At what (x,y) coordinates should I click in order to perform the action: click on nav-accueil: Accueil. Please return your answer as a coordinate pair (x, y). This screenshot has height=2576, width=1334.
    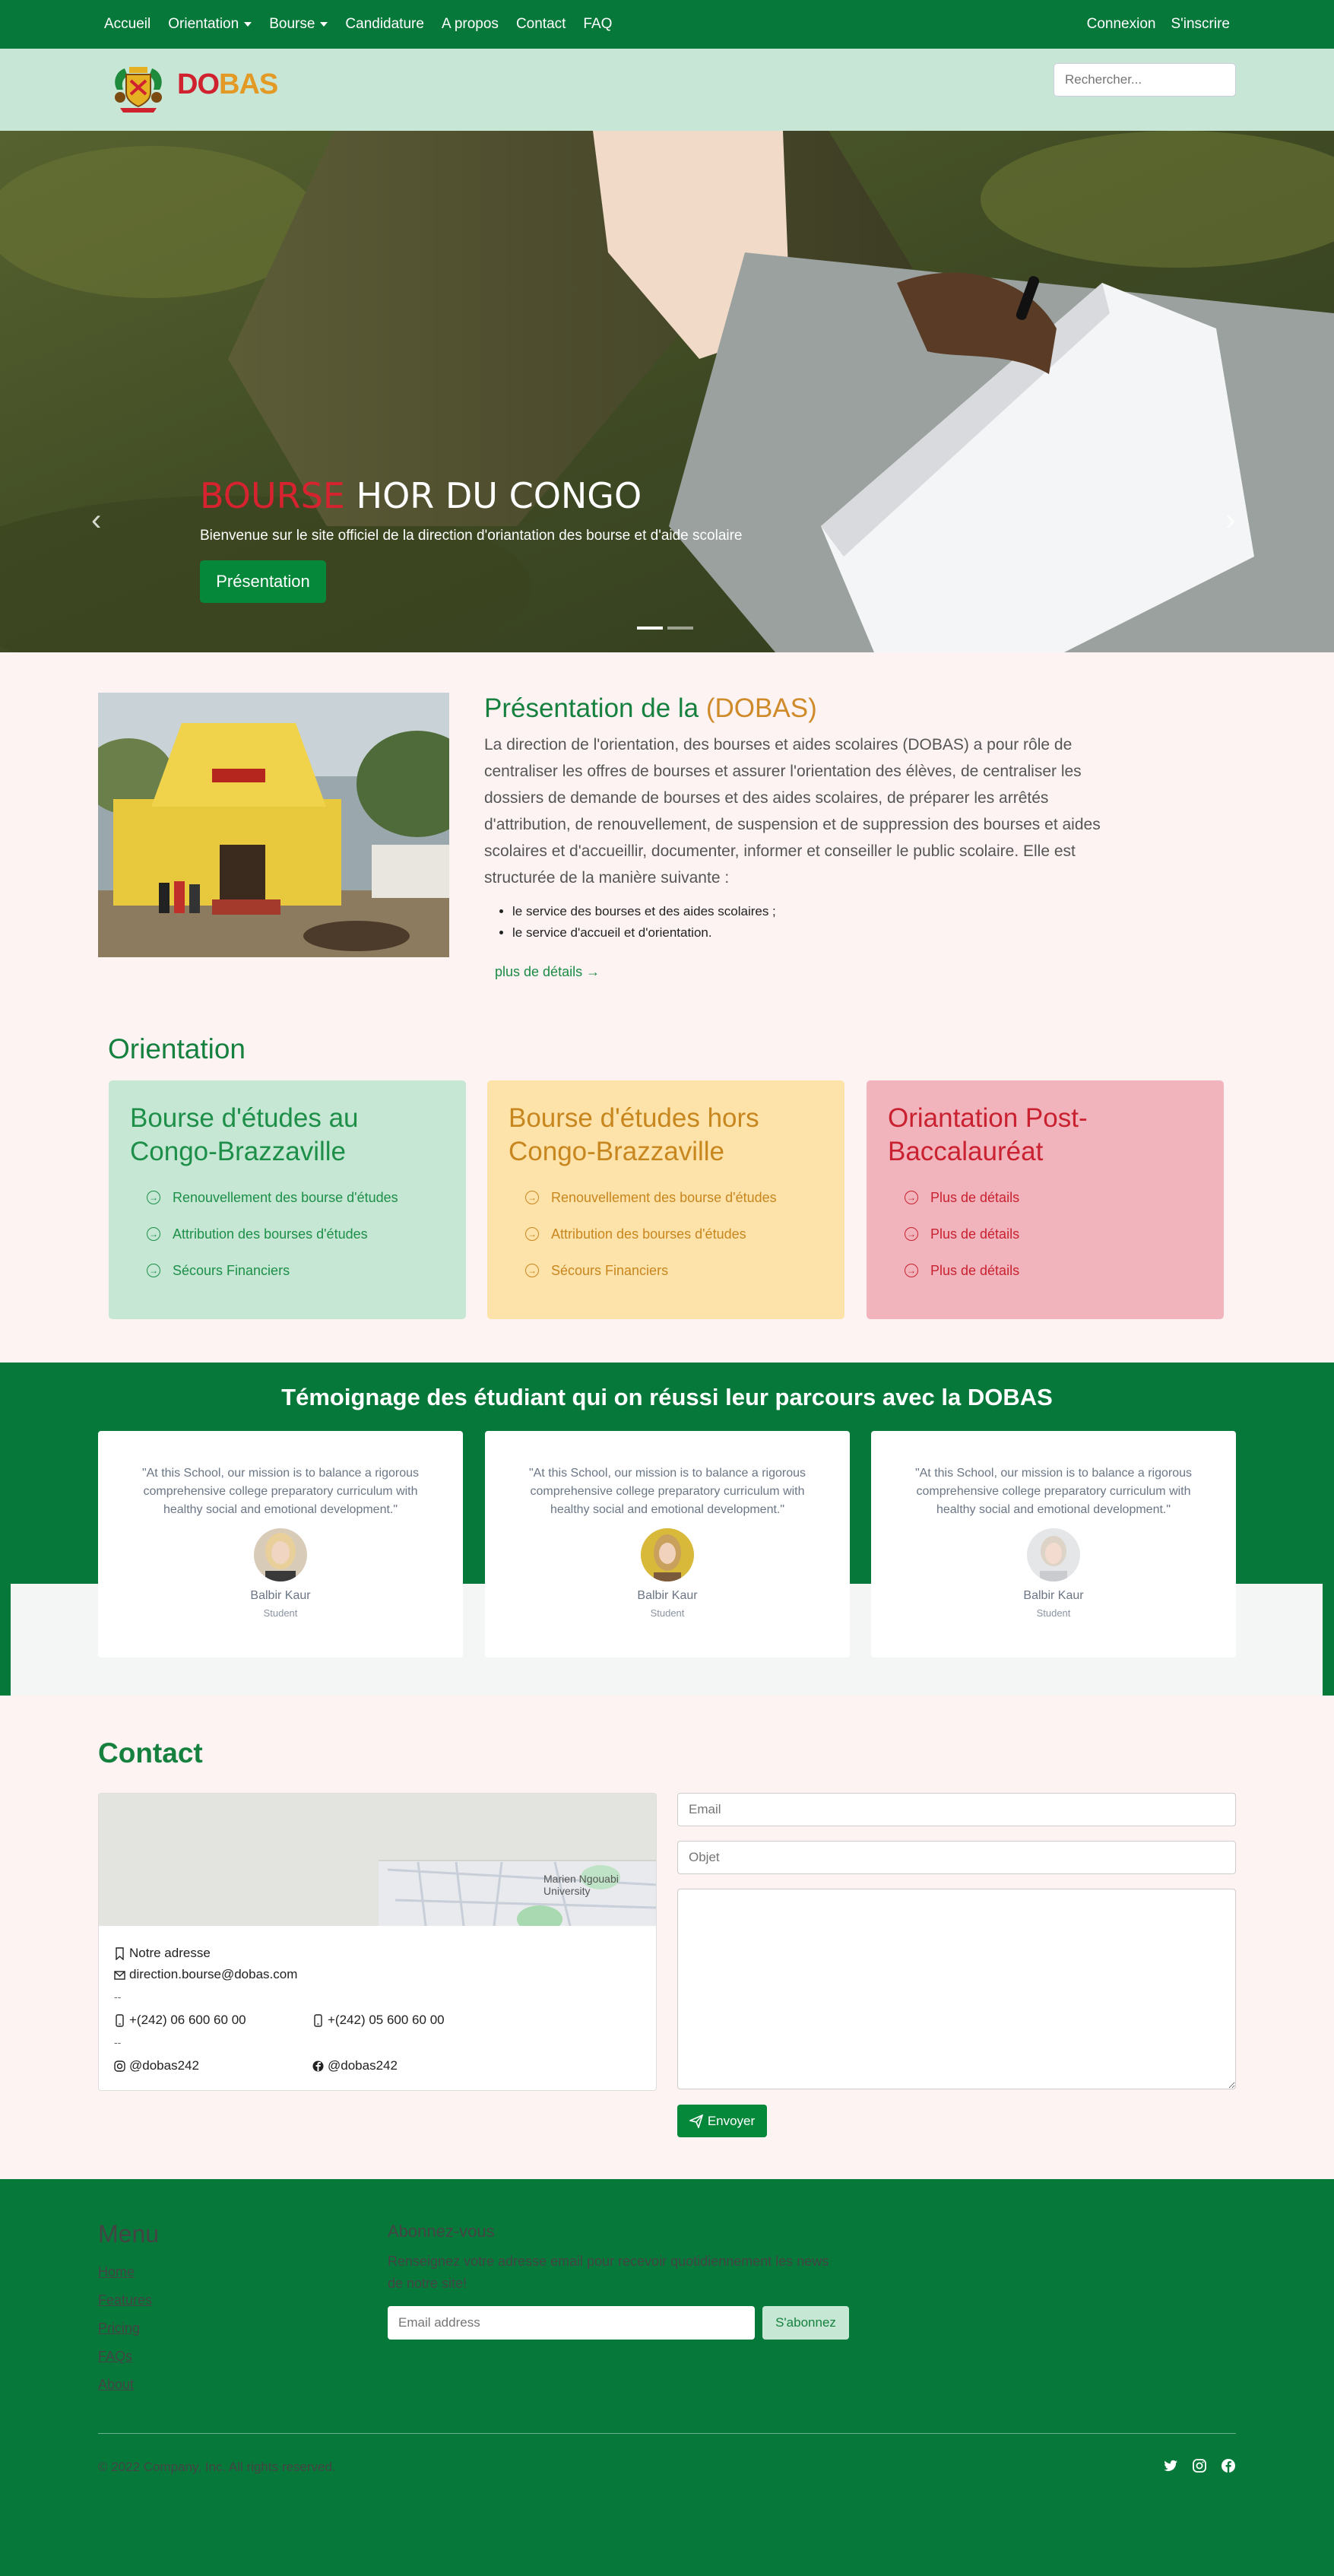
    Looking at the image, I should click on (127, 25).